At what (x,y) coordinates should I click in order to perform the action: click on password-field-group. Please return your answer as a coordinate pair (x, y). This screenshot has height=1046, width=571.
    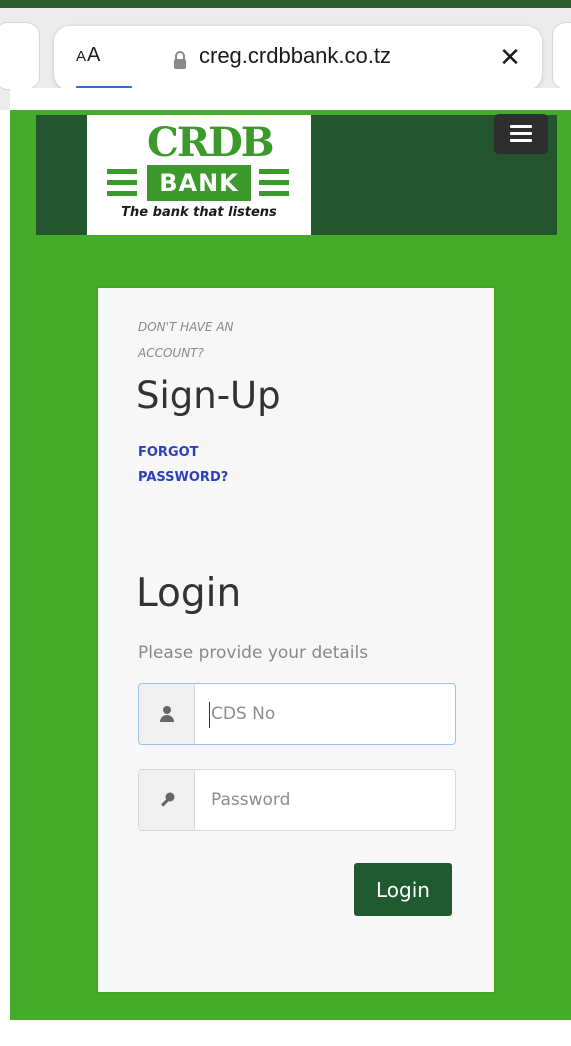
    Looking at the image, I should click on (297, 800).